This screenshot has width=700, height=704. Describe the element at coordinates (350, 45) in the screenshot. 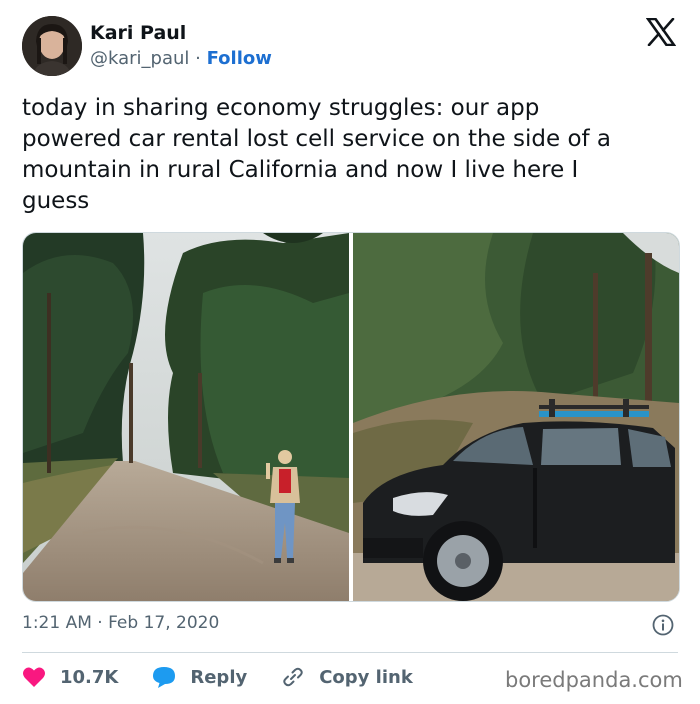

I see `tweet-header: Kari Paul @kari_paul · Follow` at that location.